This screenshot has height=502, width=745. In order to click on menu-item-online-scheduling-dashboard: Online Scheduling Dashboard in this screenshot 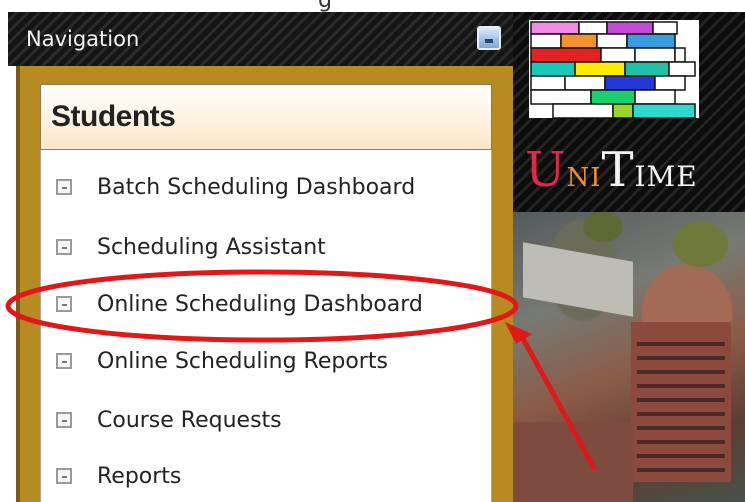, I will do `click(267, 304)`.